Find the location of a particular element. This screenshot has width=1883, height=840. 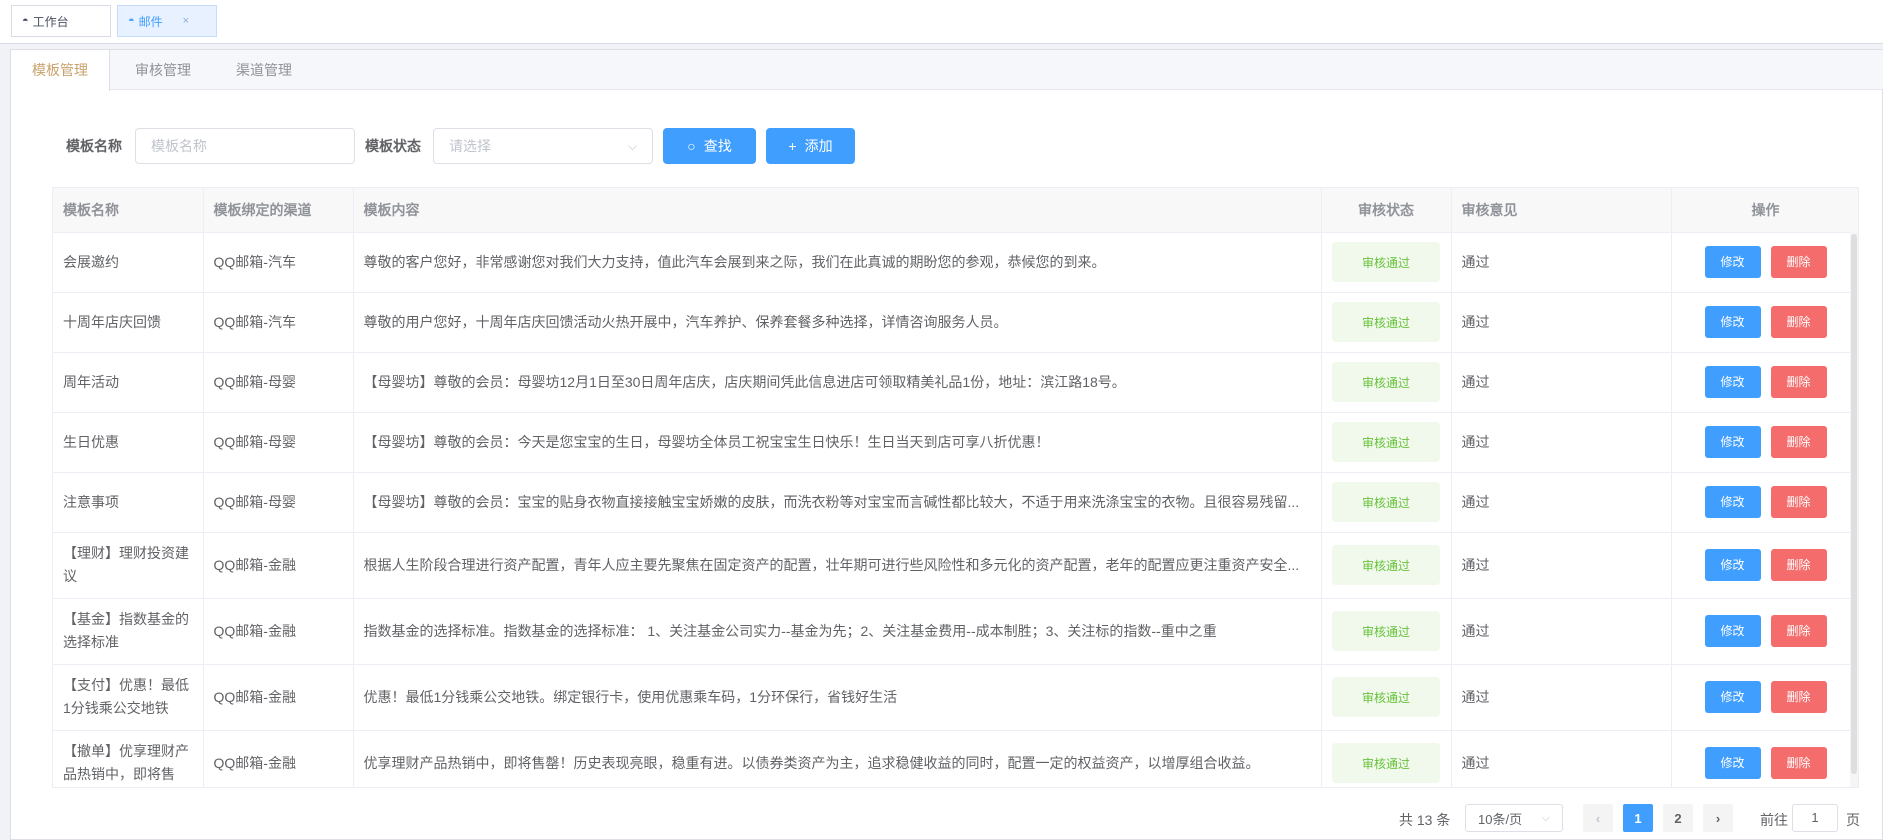

add-button: + 添加 is located at coordinates (810, 146).